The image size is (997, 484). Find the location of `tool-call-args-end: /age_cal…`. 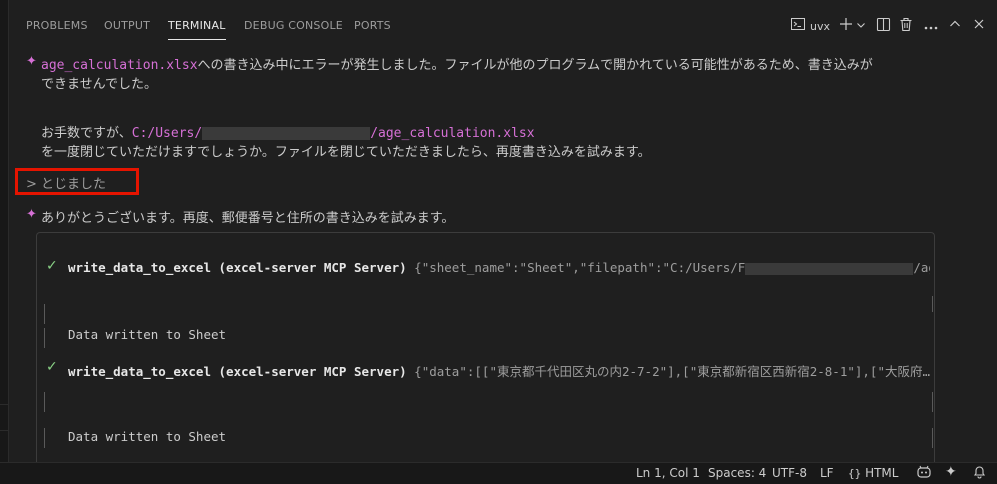

tool-call-args-end: /age_cal… is located at coordinates (921, 267).